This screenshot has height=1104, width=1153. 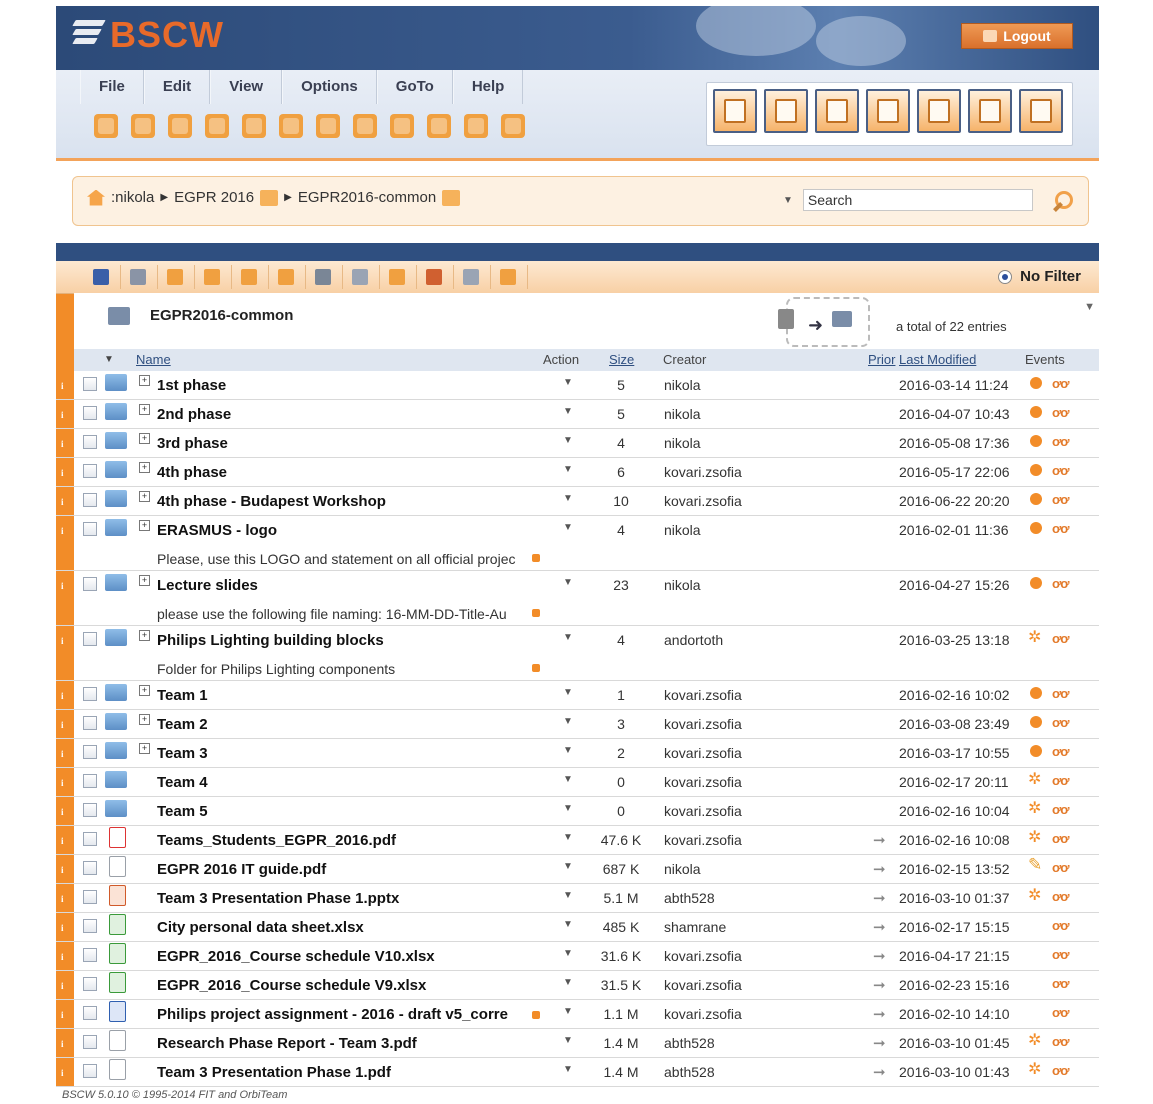 What do you see at coordinates (365, 126) in the screenshot?
I see `add-comment-icon` at bounding box center [365, 126].